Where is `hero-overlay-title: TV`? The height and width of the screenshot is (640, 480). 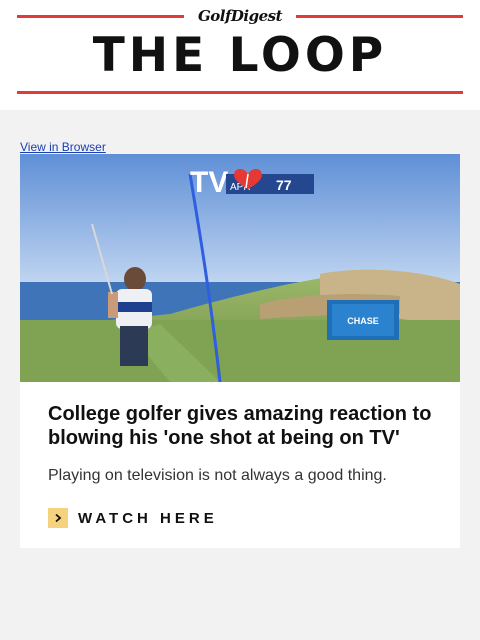
hero-overlay-title: TV is located at coordinates (209, 182).